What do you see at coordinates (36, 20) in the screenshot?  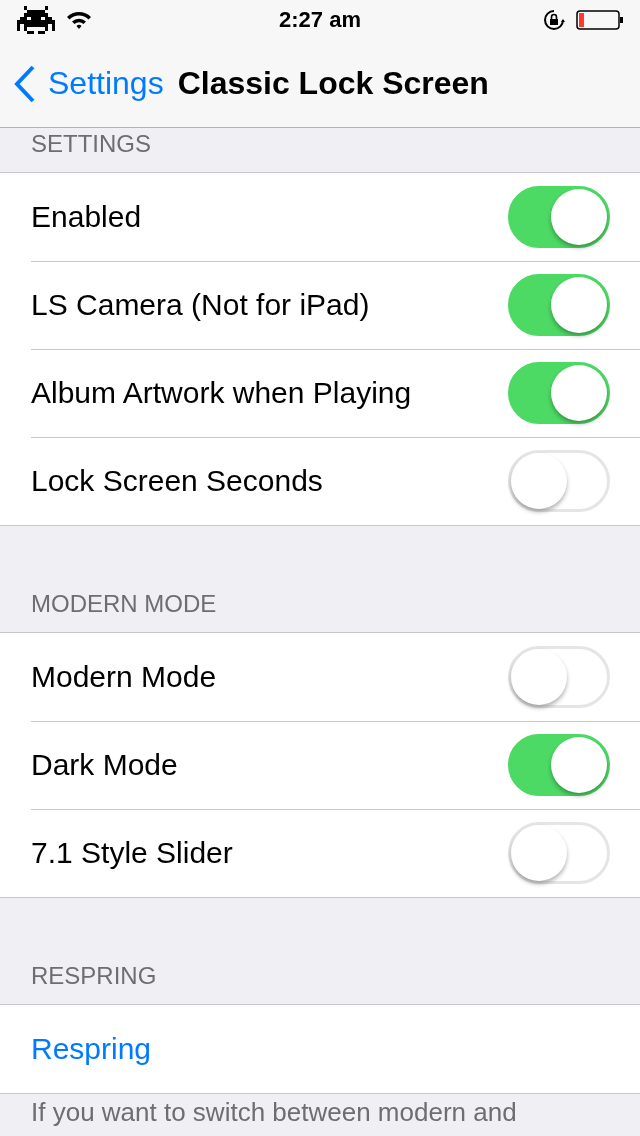 I see `space-invader-icon` at bounding box center [36, 20].